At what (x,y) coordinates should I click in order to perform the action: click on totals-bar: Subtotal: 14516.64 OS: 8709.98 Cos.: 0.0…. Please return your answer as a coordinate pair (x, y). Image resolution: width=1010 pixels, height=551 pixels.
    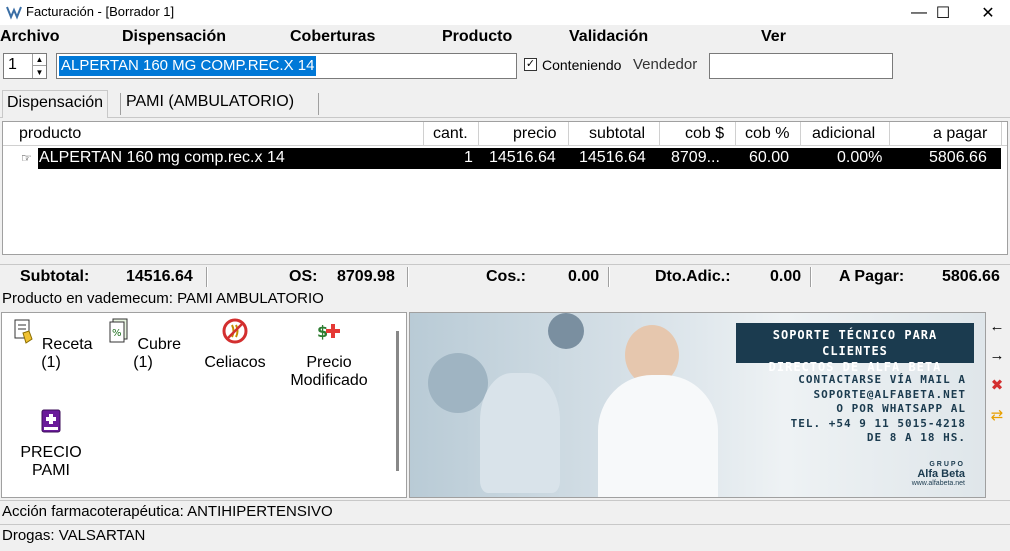
    Looking at the image, I should click on (505, 276).